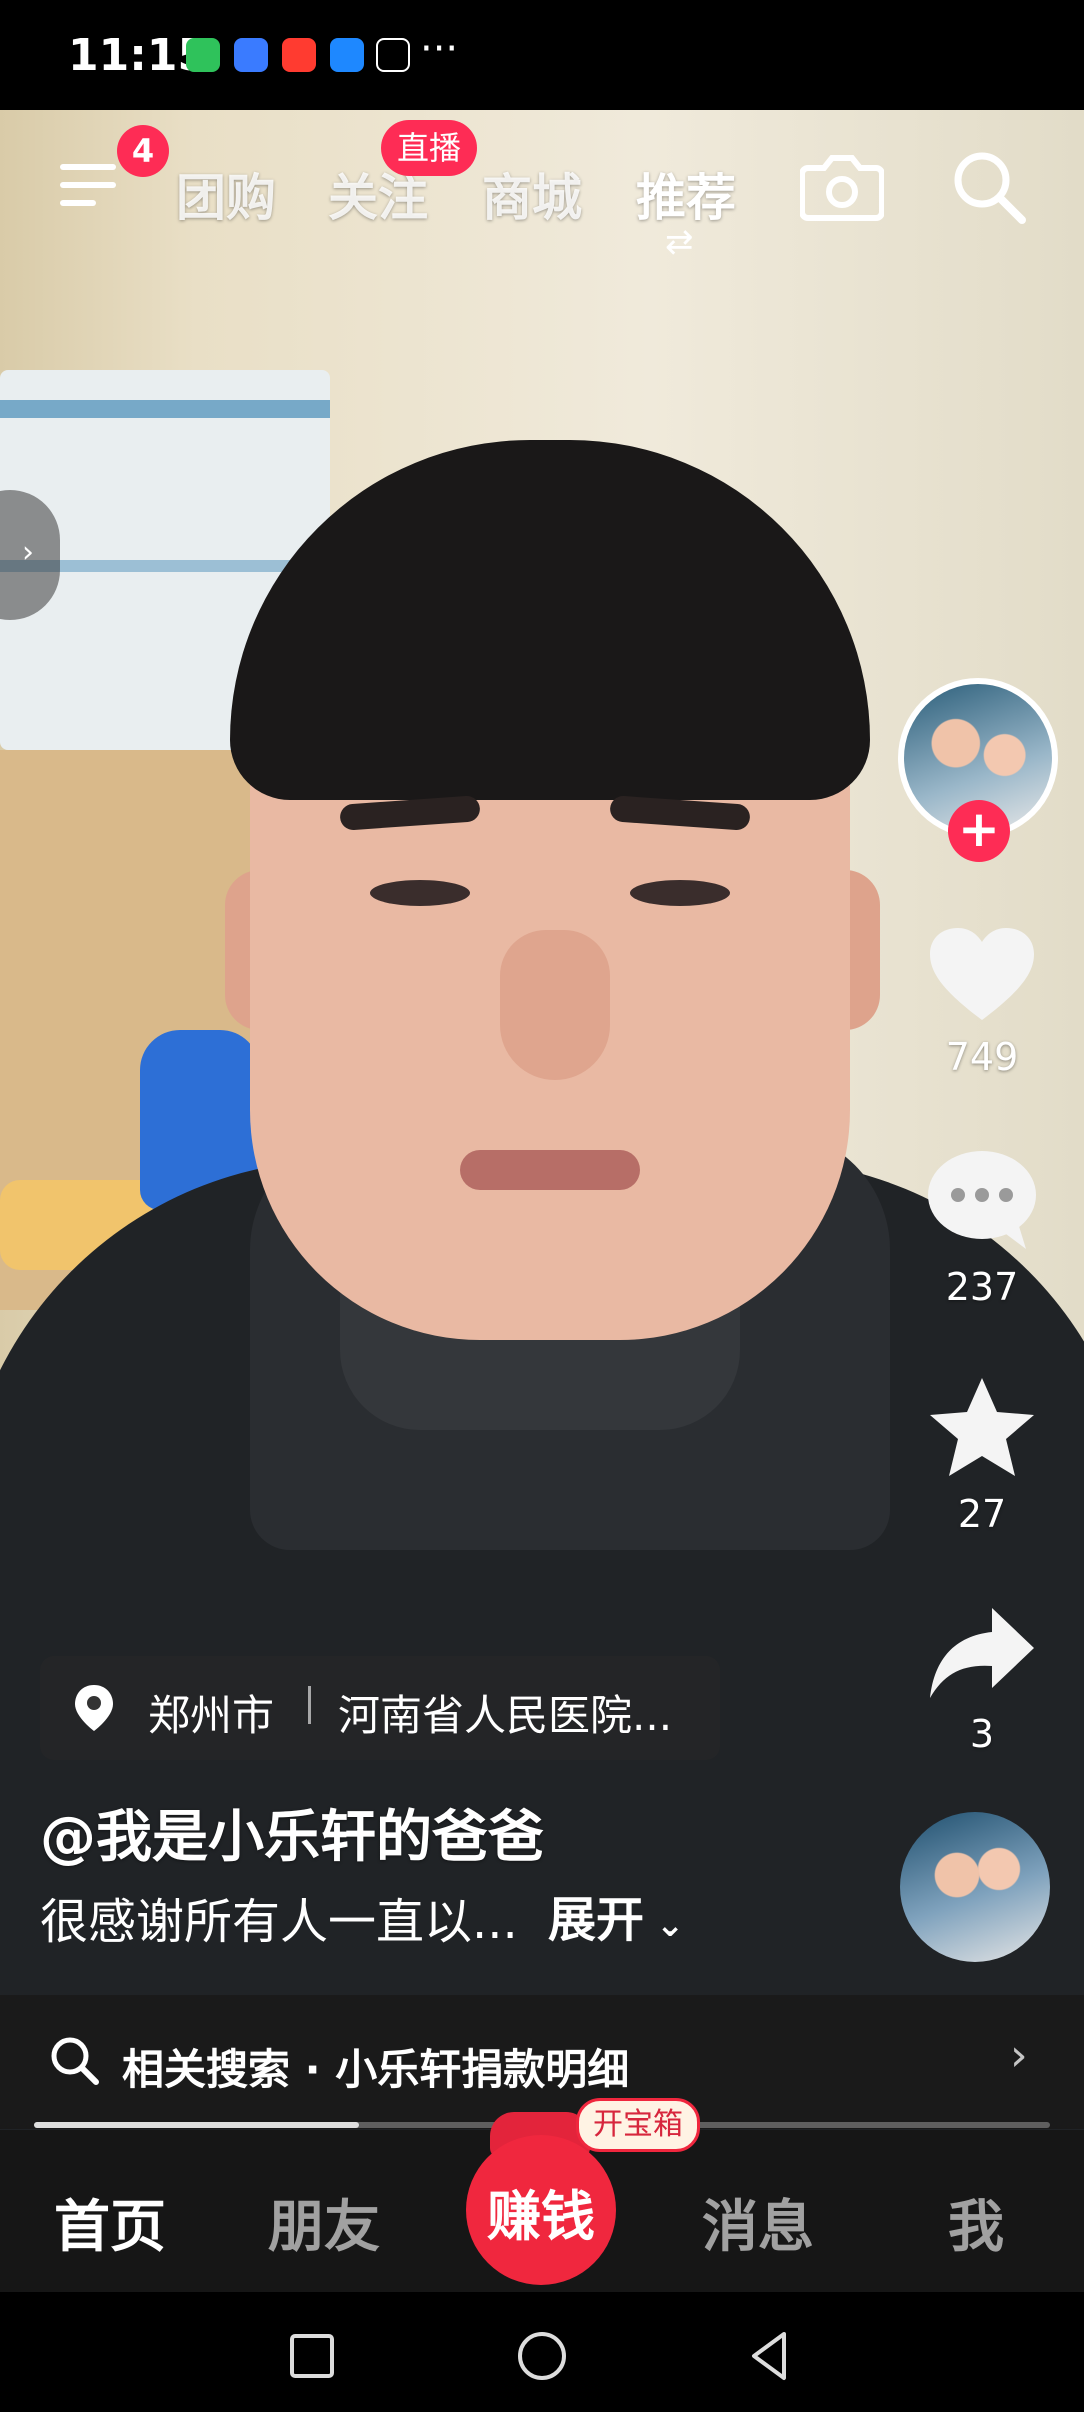  What do you see at coordinates (429, 148) in the screenshot?
I see `live-badge: 直播` at bounding box center [429, 148].